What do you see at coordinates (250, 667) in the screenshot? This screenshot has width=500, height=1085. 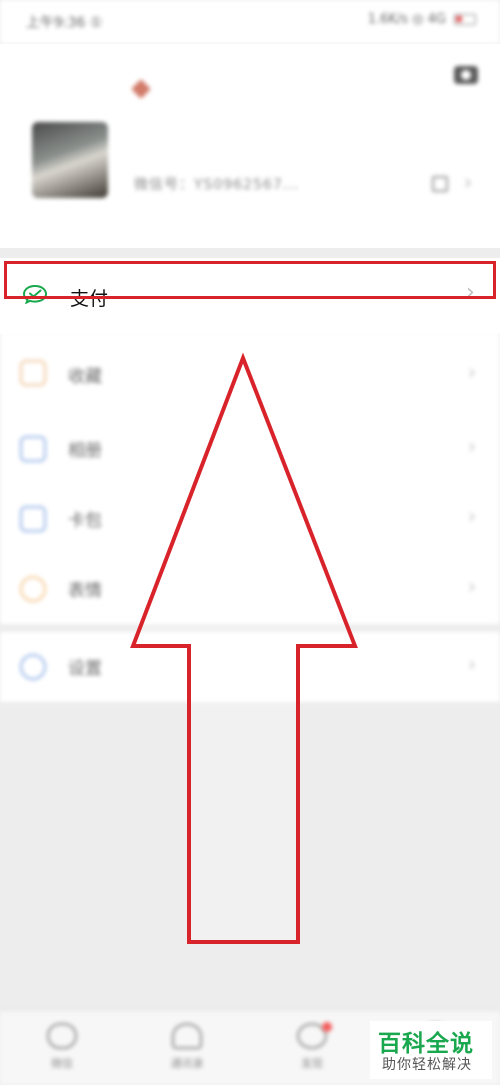 I see `menu-item-settings: 设置 ›` at bounding box center [250, 667].